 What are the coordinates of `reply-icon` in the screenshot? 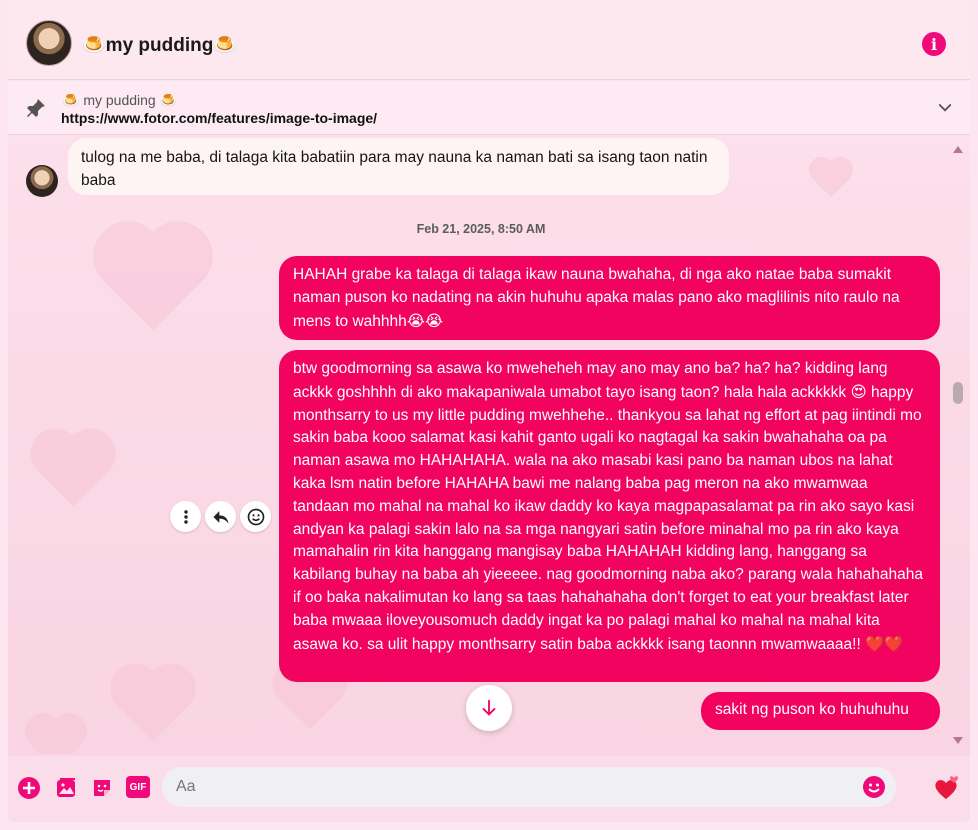 It's located at (220, 516).